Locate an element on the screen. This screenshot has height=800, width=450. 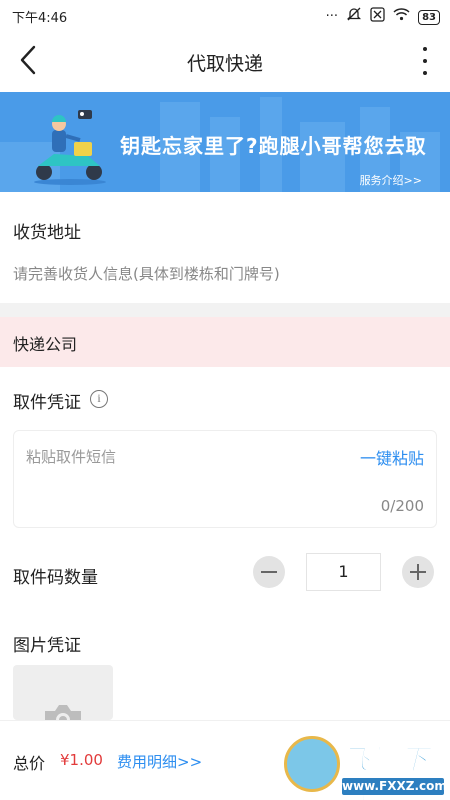
image-voucher-title: 图片凭证 is located at coordinates (47, 646).